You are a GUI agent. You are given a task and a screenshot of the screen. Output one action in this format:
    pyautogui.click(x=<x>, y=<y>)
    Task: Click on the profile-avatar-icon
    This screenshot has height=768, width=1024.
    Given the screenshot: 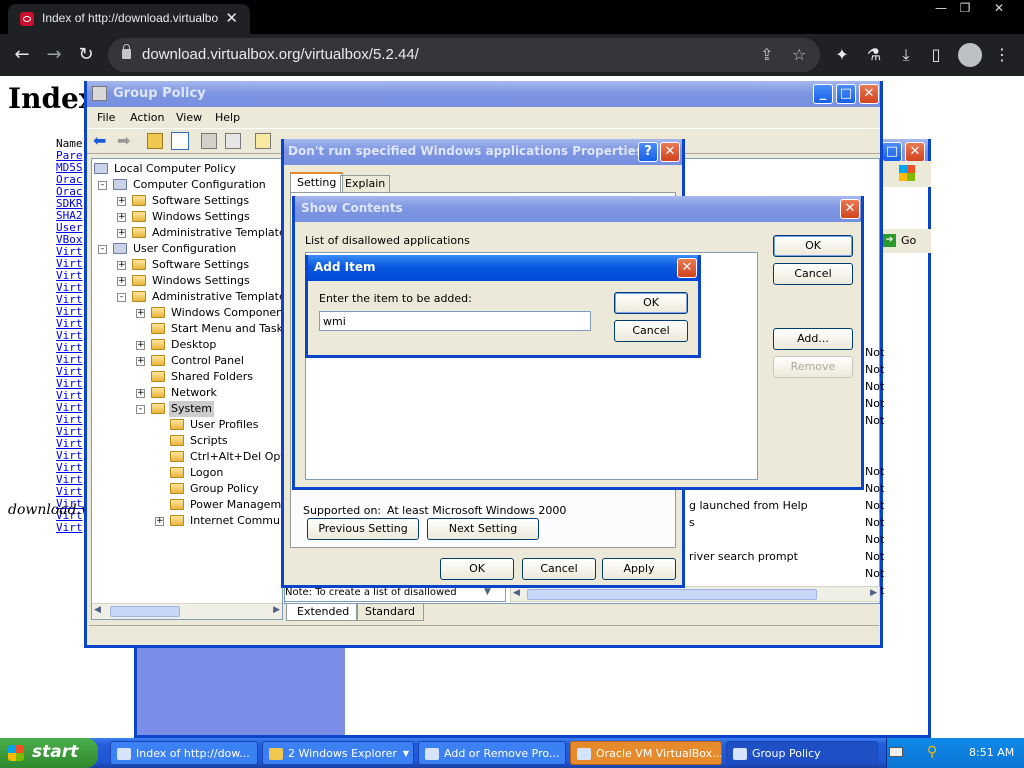 What is the action you would take?
    pyautogui.click(x=970, y=55)
    